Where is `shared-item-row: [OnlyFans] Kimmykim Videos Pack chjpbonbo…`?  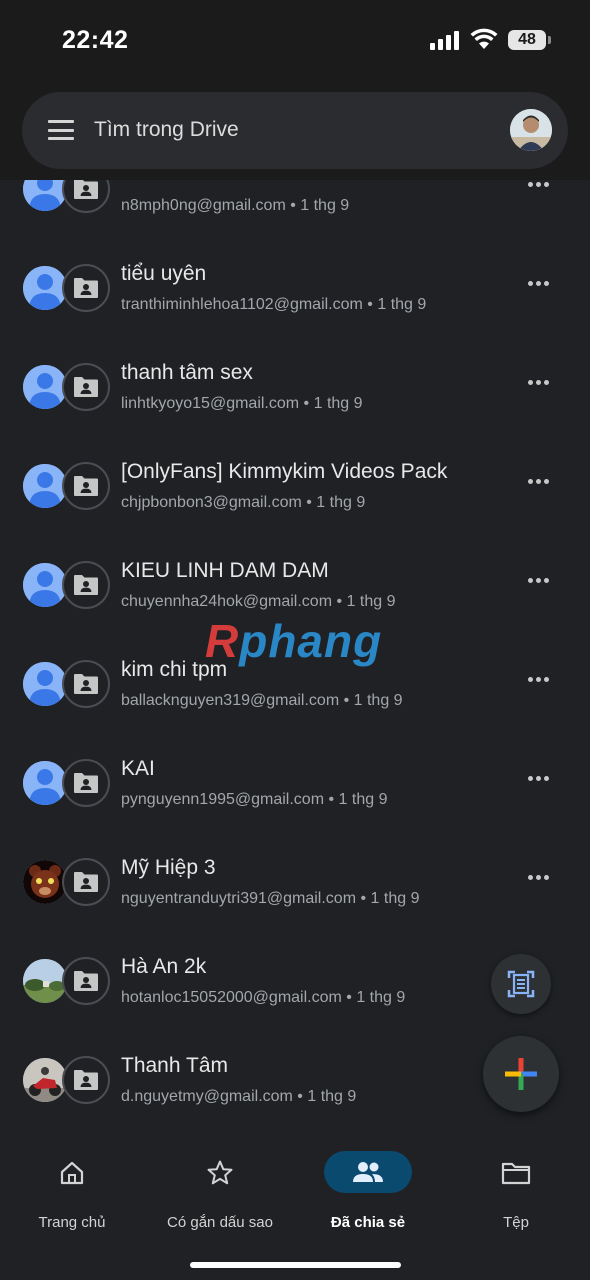 shared-item-row: [OnlyFans] Kimmykim Videos Pack chjpbonbo… is located at coordinates (295, 492).